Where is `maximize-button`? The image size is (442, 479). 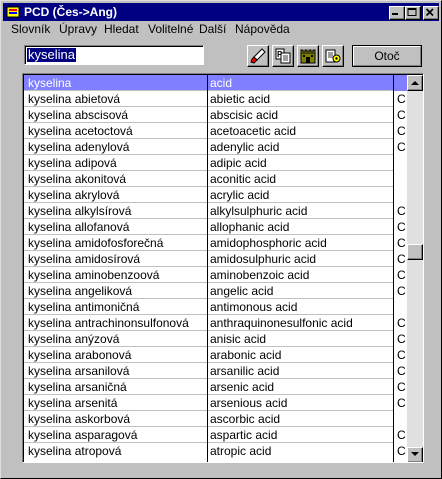 maximize-button is located at coordinates (413, 13).